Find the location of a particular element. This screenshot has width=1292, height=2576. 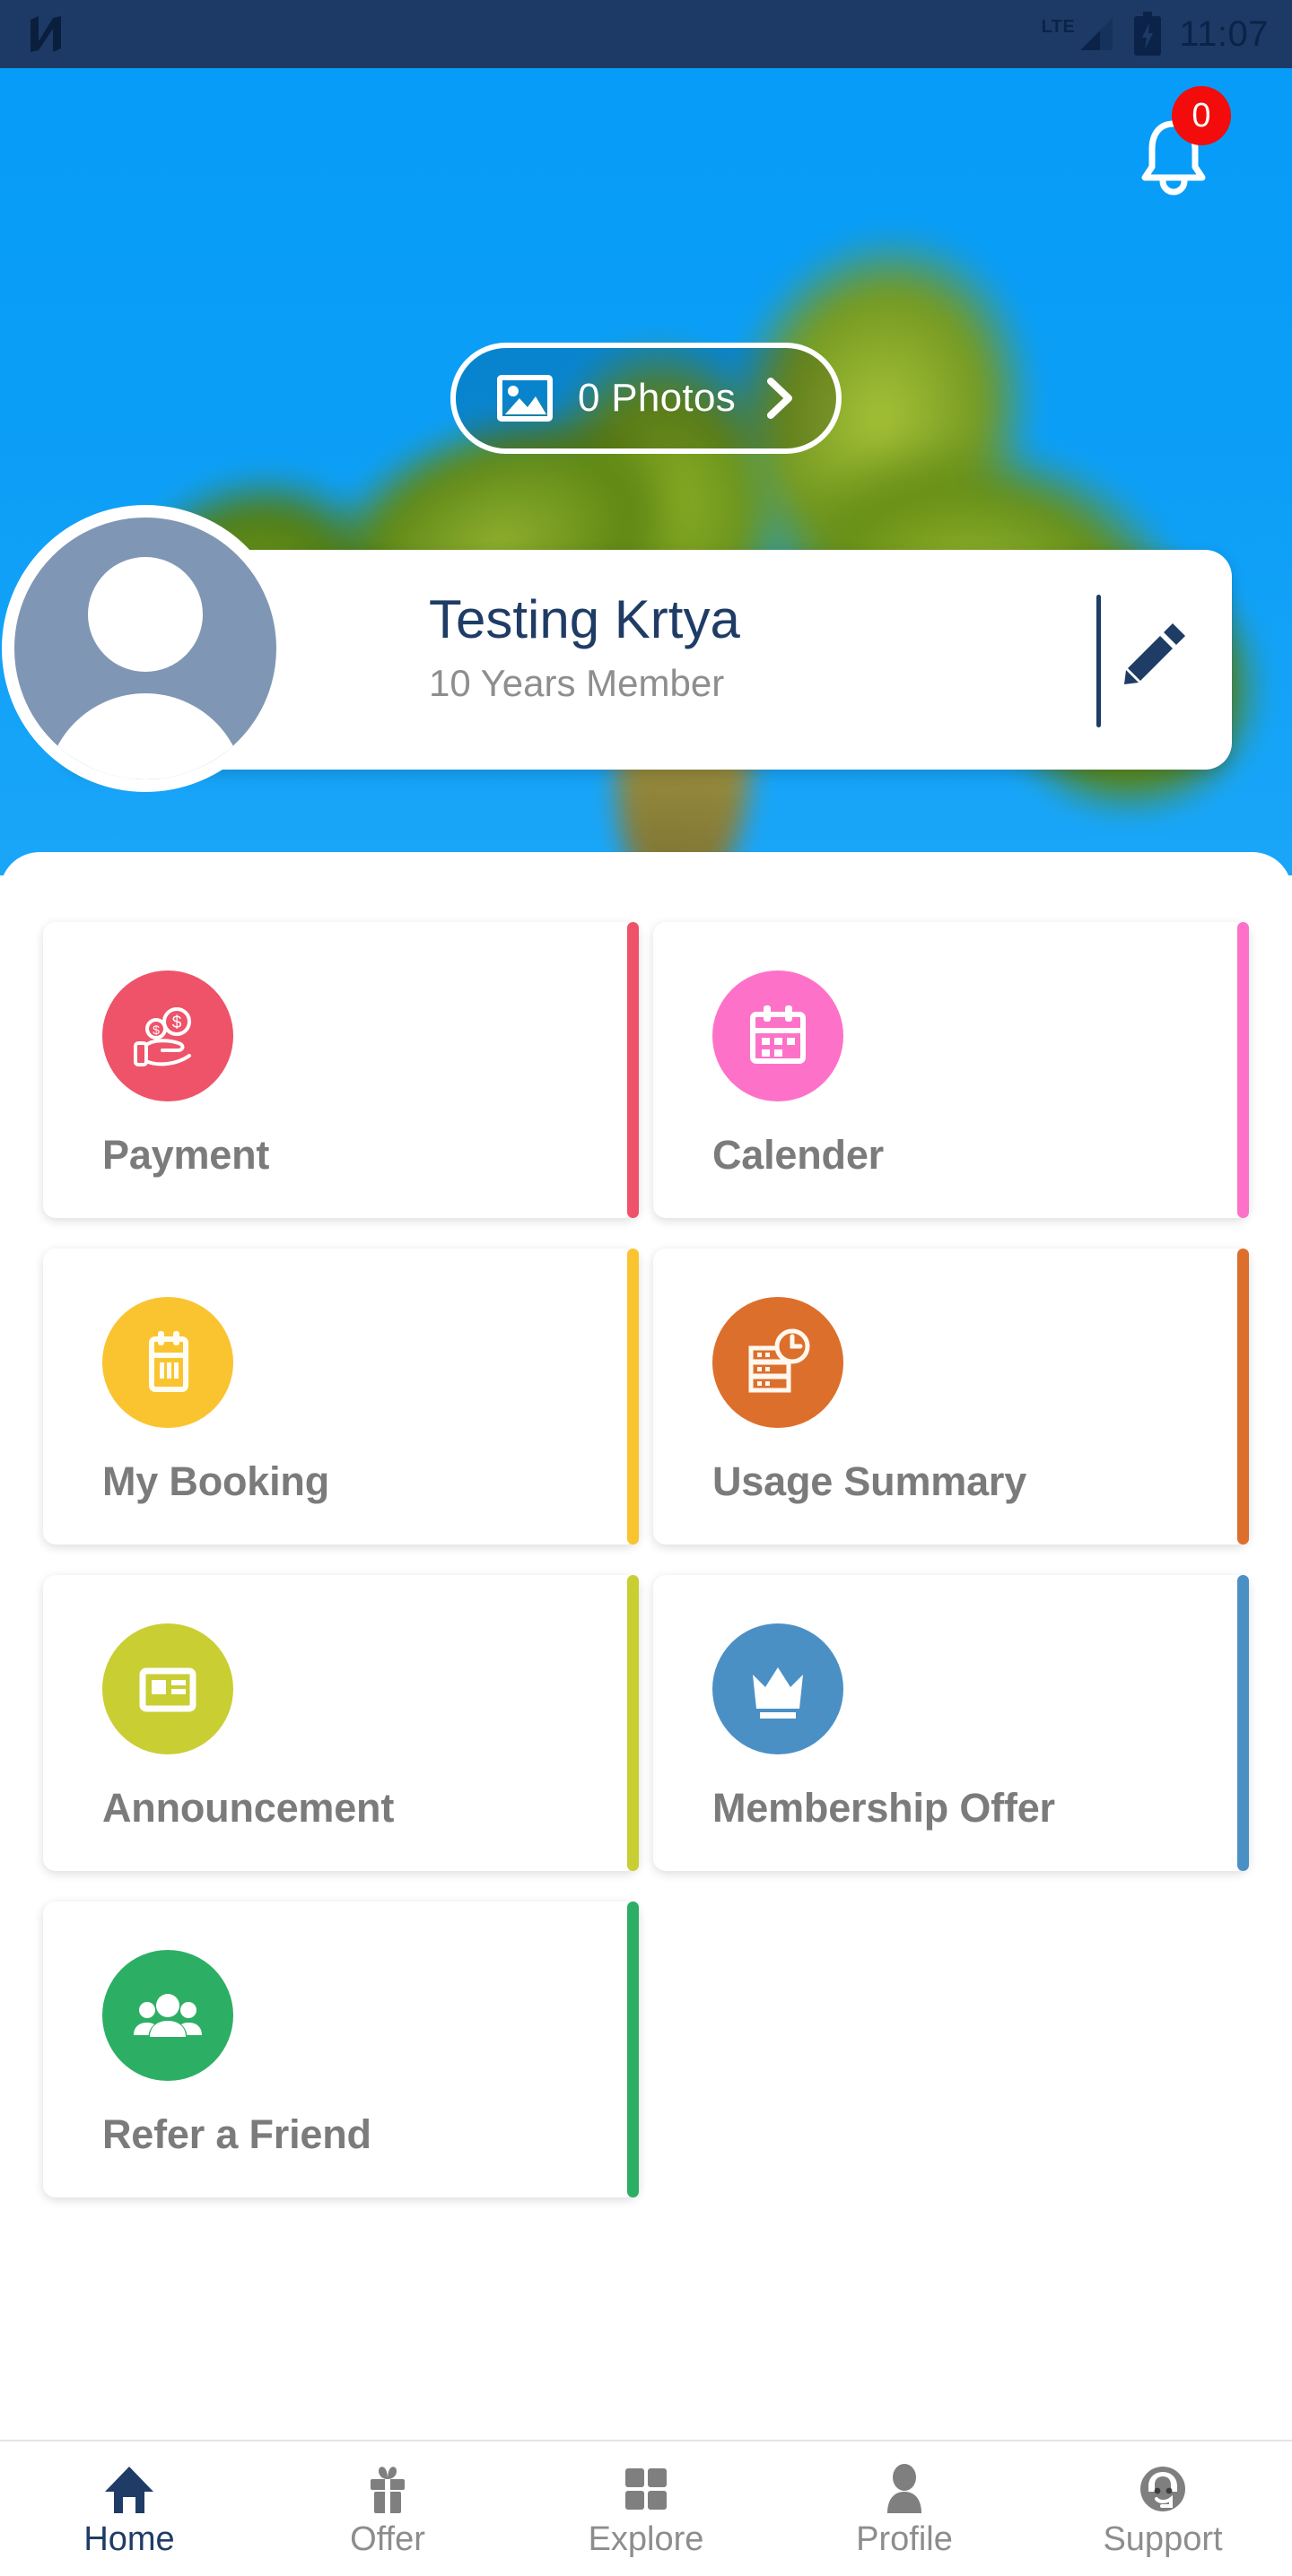

status-bar-right: LTE 11:07 is located at coordinates (1155, 34).